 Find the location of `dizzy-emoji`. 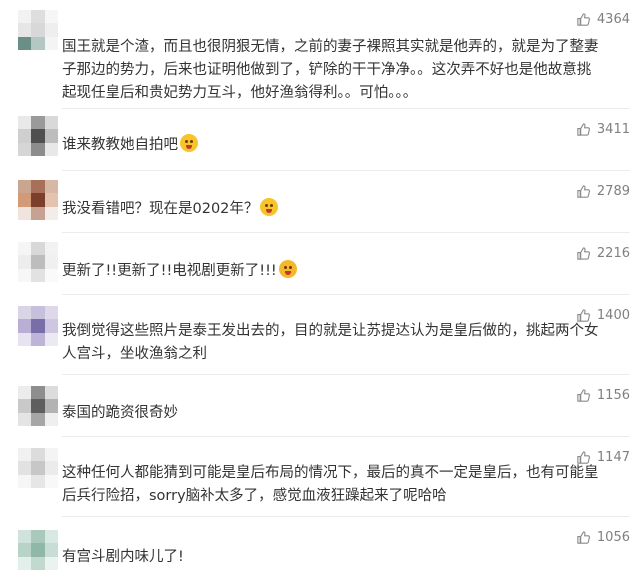

dizzy-emoji is located at coordinates (287, 269).